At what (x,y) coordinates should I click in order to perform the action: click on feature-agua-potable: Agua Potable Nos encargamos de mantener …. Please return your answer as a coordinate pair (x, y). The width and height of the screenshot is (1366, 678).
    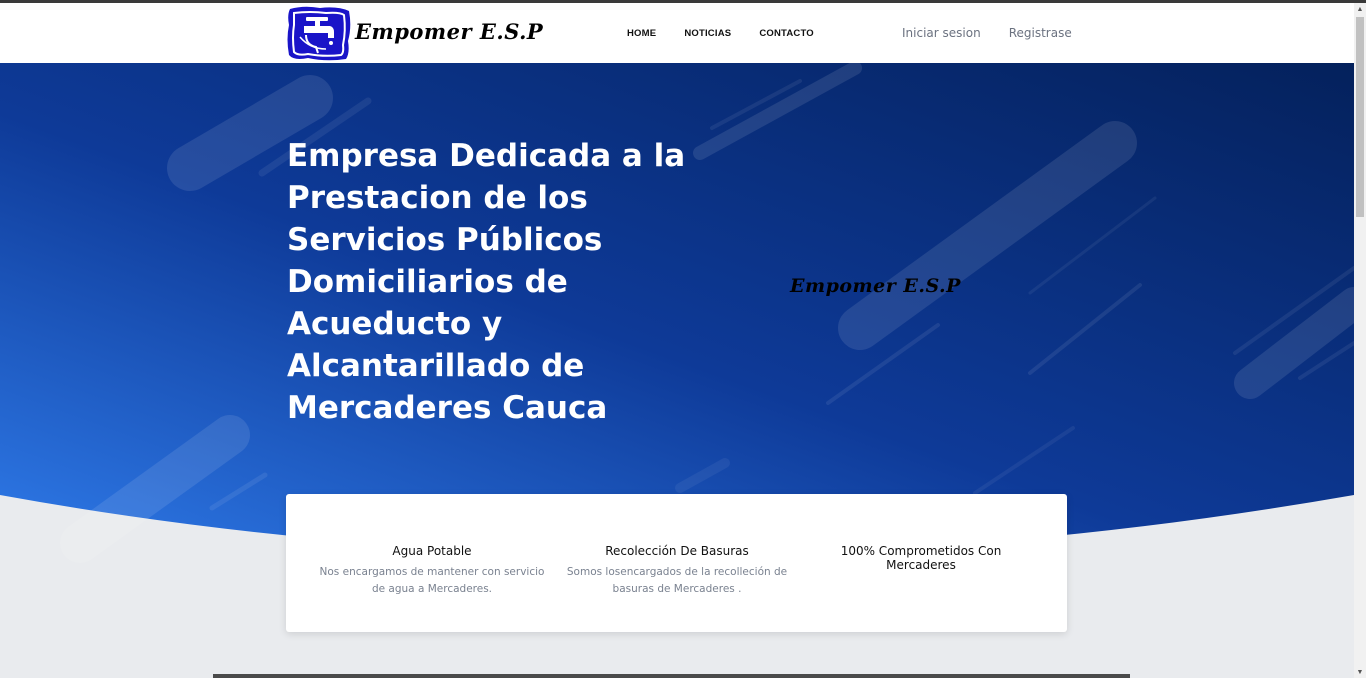
    Looking at the image, I should click on (432, 571).